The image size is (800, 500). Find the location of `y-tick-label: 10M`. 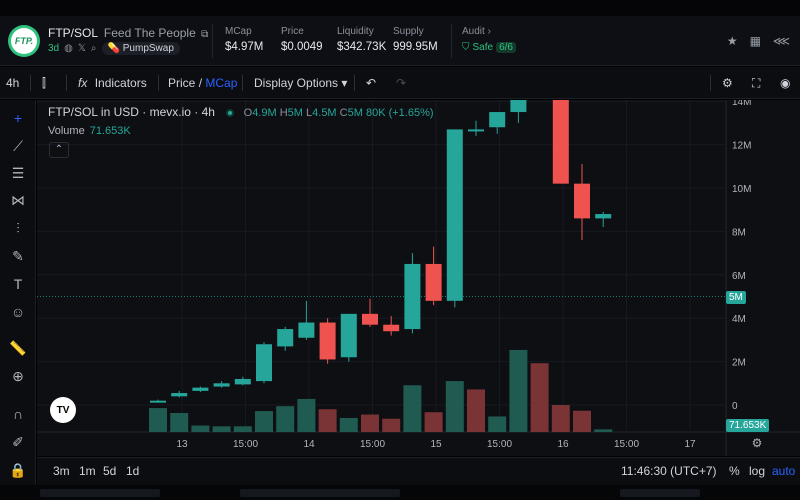

y-tick-label: 10M is located at coordinates (741, 189).